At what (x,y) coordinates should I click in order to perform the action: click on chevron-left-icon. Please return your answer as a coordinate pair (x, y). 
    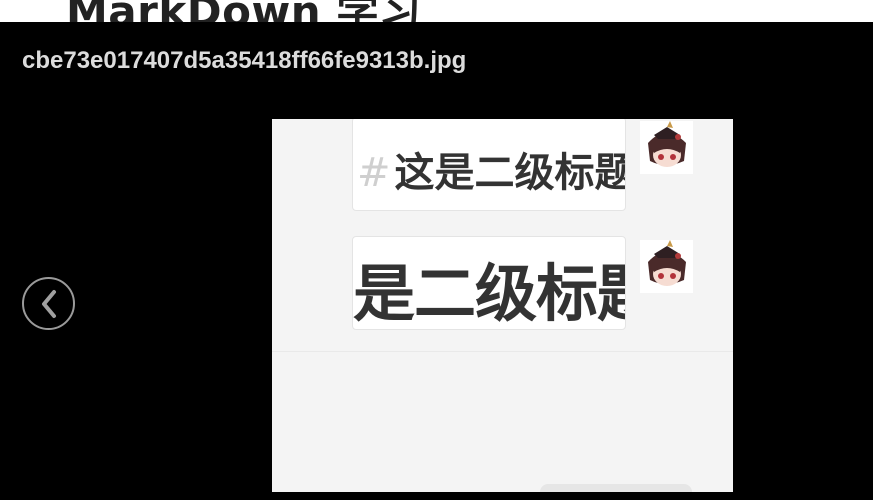
    Looking at the image, I should click on (49, 304).